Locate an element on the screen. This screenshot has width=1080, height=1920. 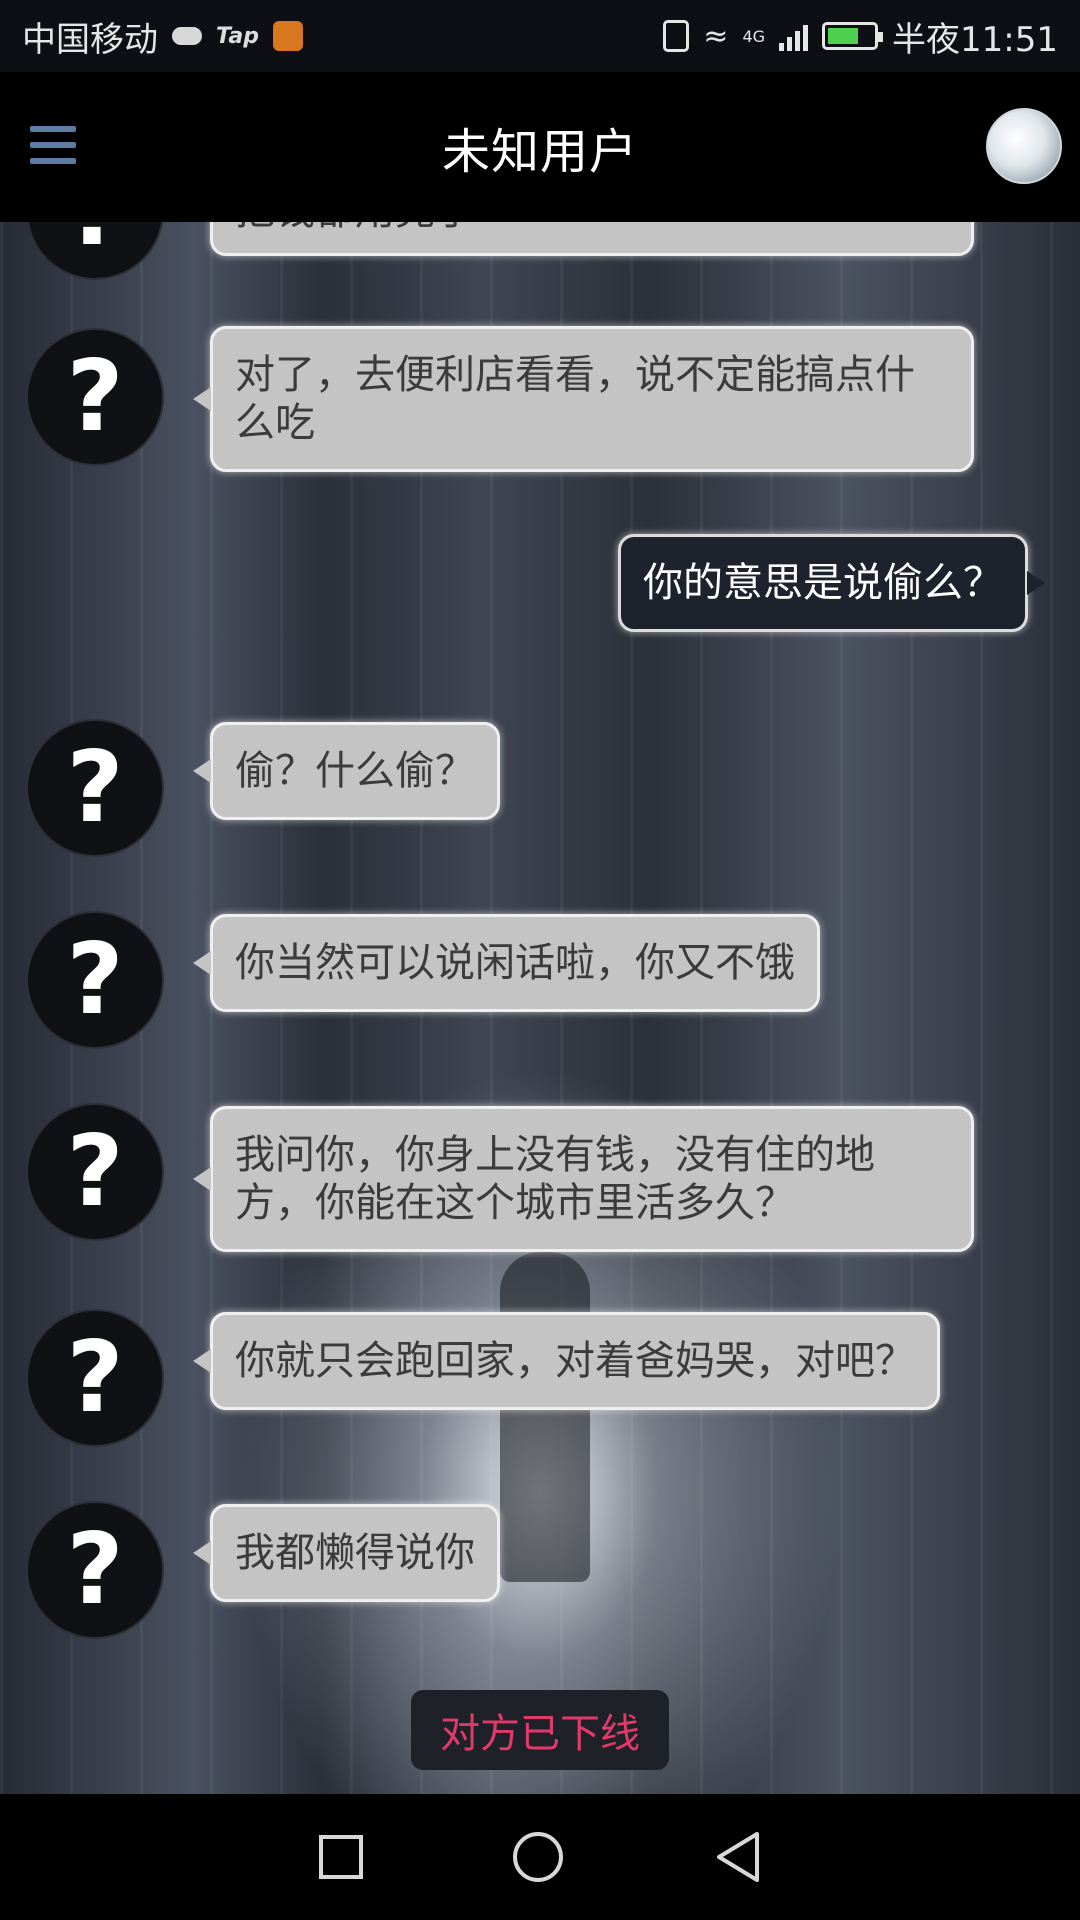
message-bubble: 我问你，你身上没有钱，没有住的地方，你能在这个城市里活多久？ is located at coordinates (583, 1179).